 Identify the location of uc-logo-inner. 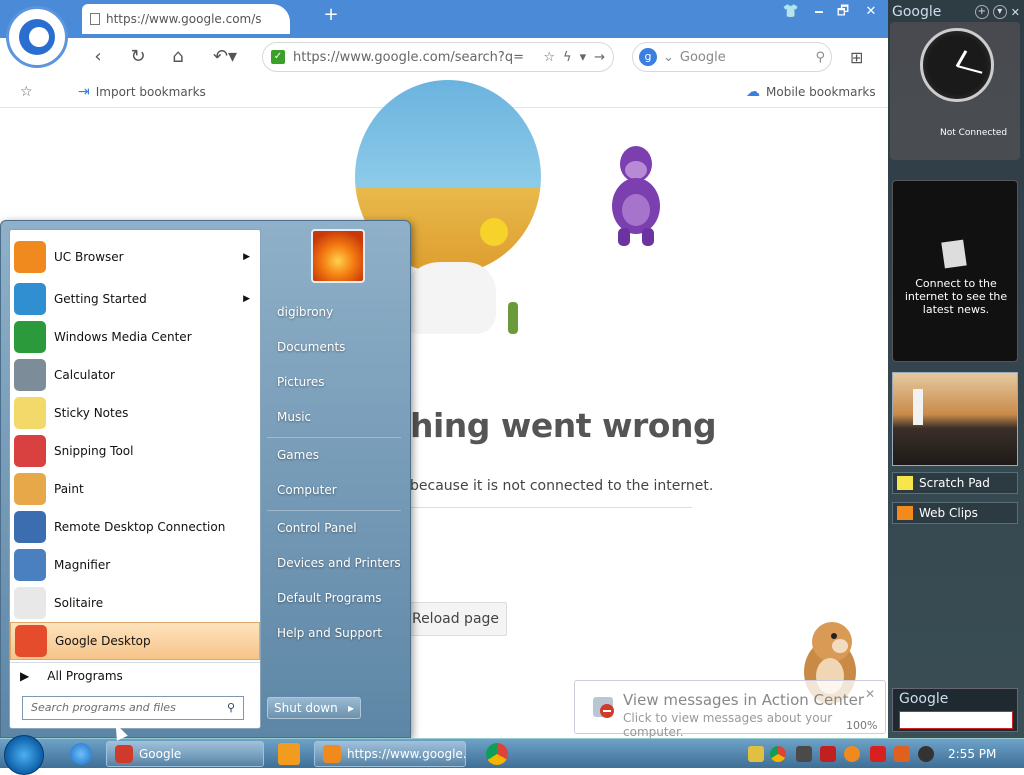
(39, 37).